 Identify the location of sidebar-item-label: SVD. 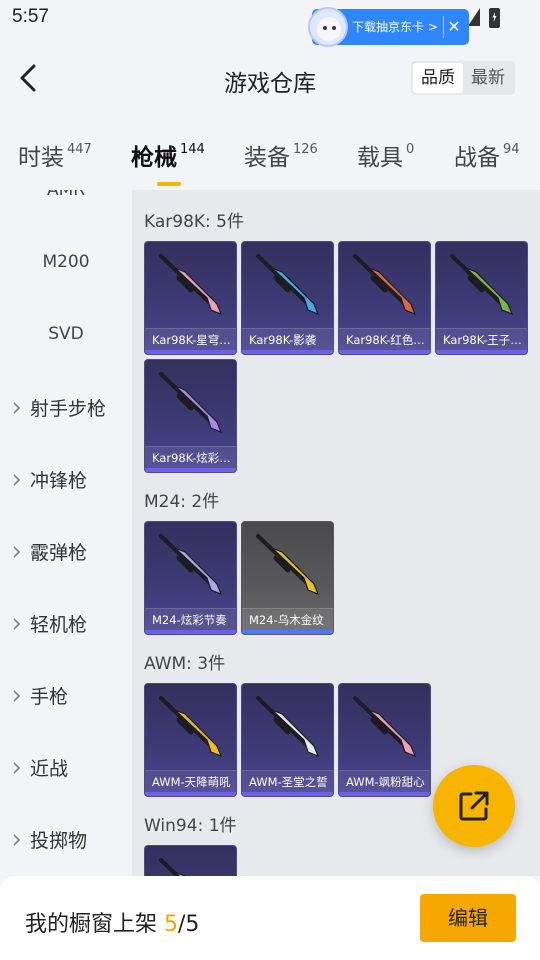
(66, 334).